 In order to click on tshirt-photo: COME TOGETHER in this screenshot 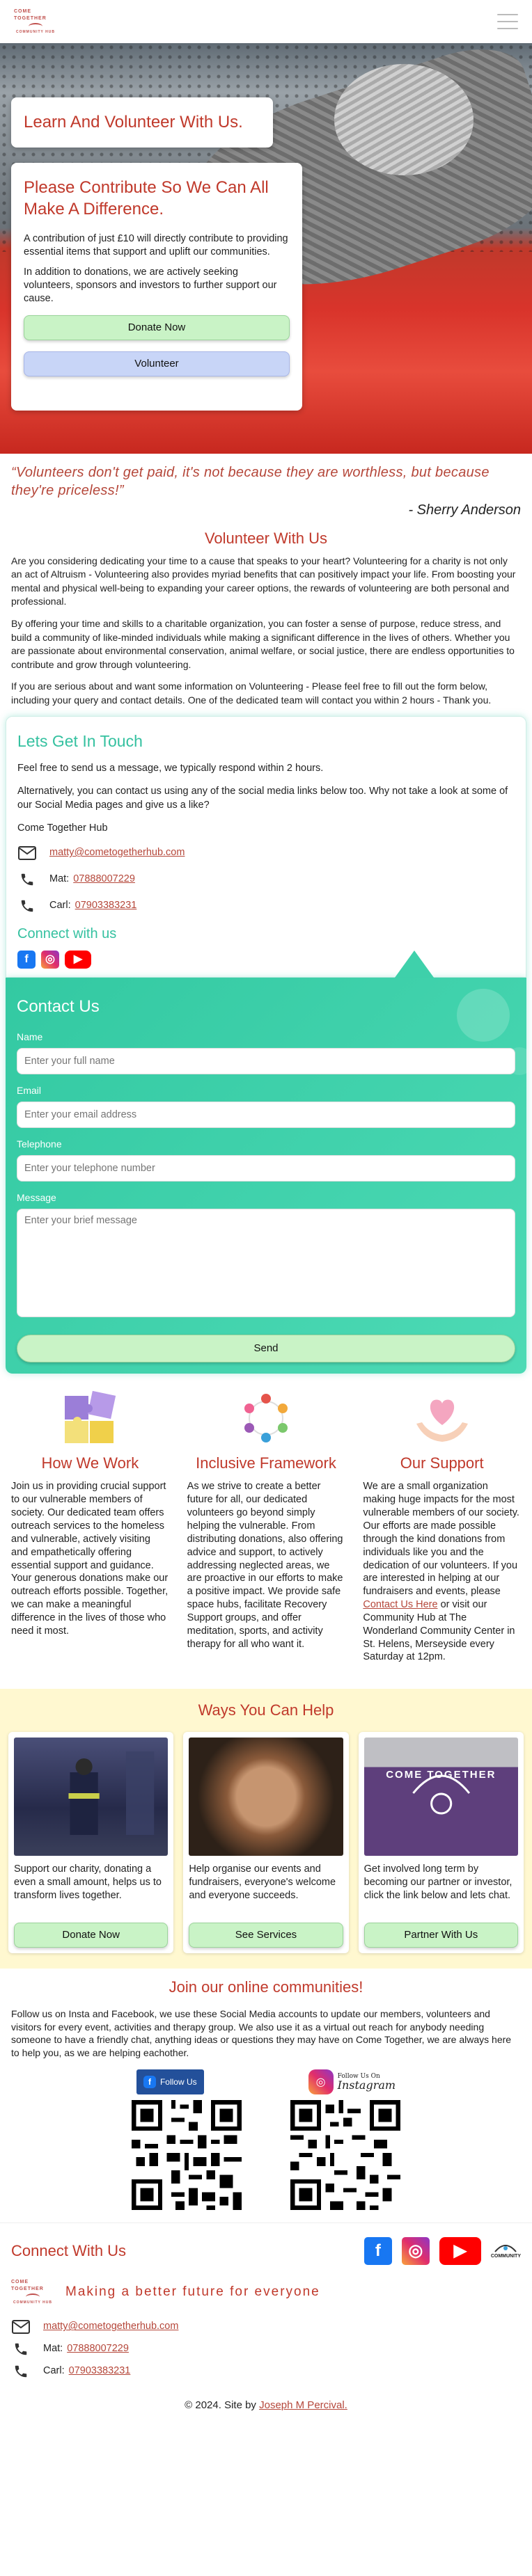, I will do `click(441, 1796)`.